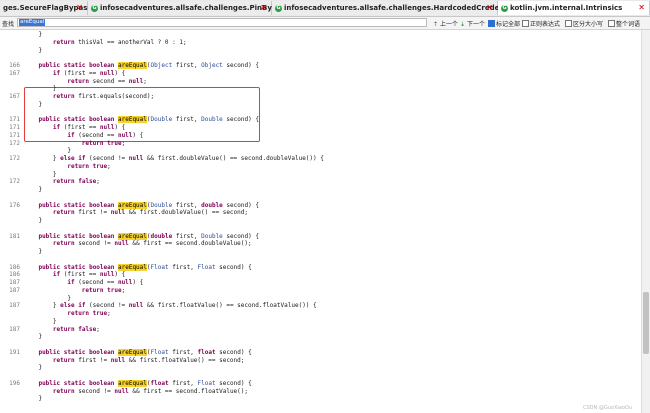  What do you see at coordinates (584, 23) in the screenshot?
I see `case-checkbox: 区分大小写` at bounding box center [584, 23].